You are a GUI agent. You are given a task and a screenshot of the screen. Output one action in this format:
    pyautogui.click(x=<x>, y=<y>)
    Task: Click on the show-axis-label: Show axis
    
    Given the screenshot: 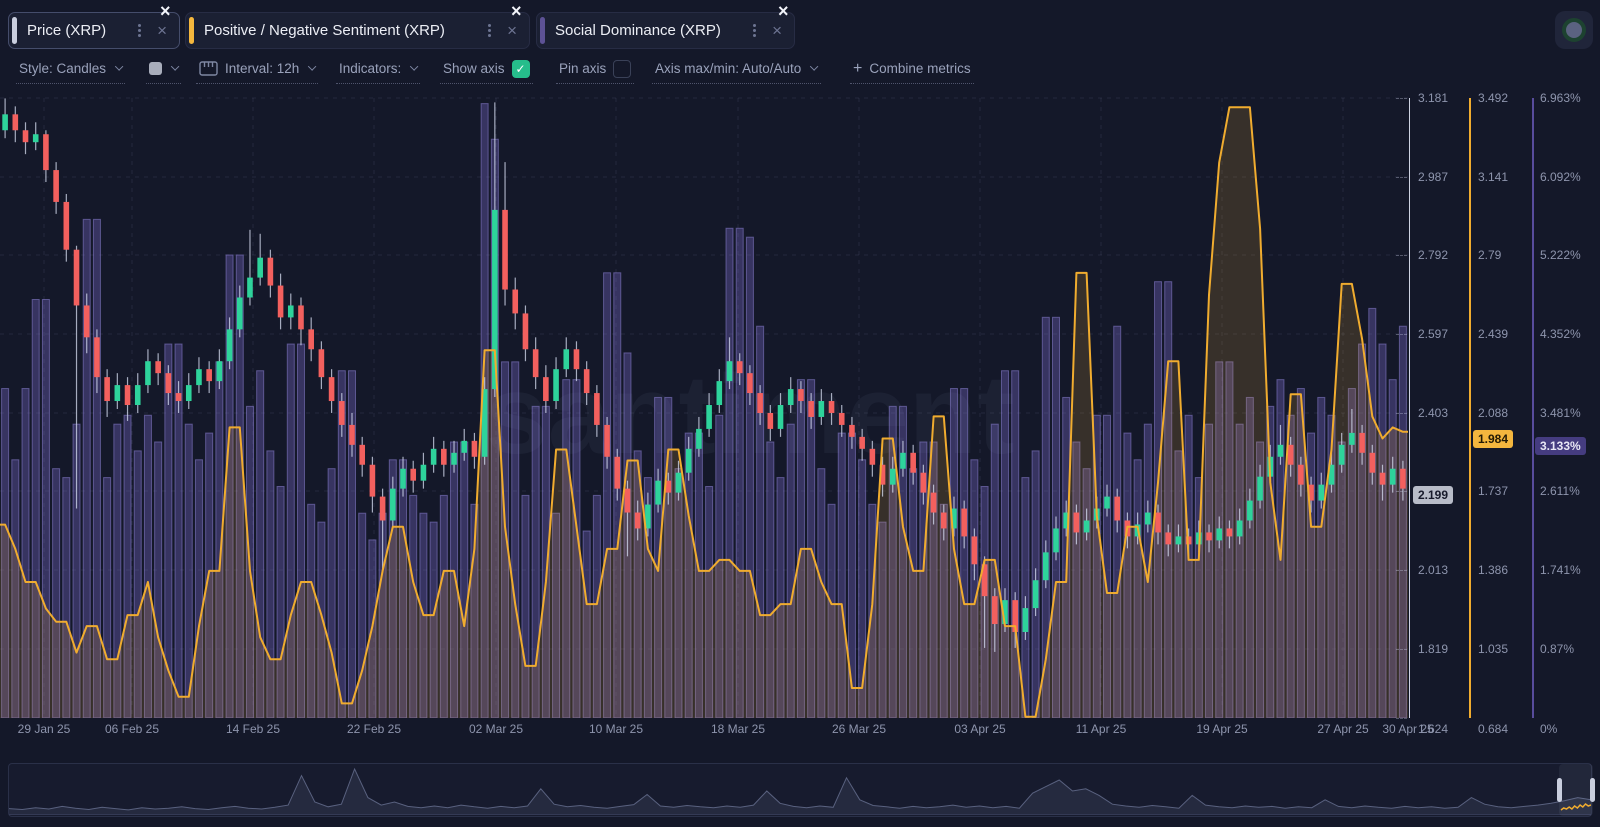 What is the action you would take?
    pyautogui.click(x=474, y=68)
    